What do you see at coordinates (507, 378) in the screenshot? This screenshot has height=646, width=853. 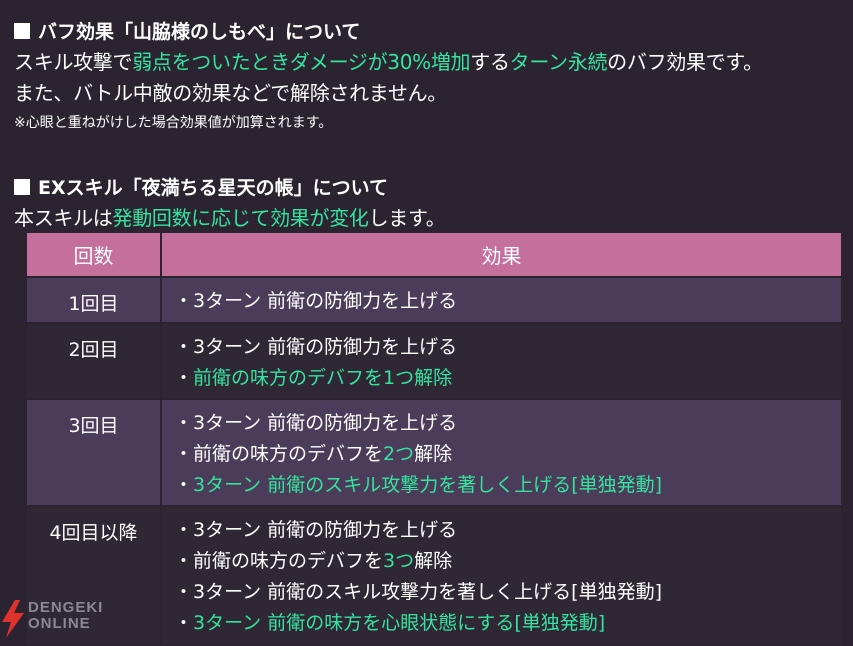 I see `effect-line: ・前衛の味方のデバフを1つ解除` at bounding box center [507, 378].